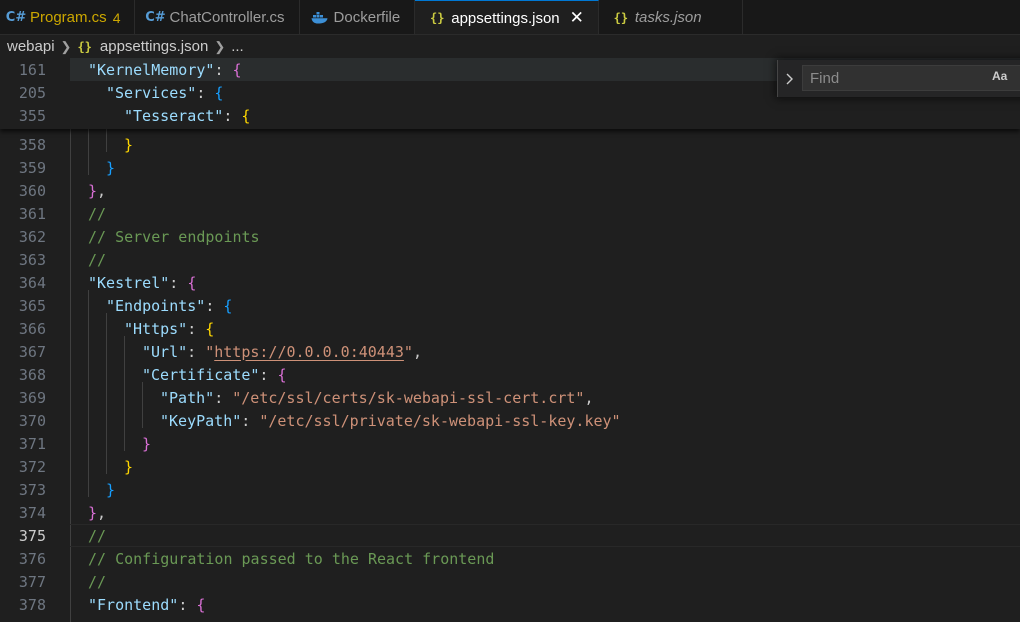 The image size is (1020, 622). I want to click on line-number: 358, so click(32, 144).